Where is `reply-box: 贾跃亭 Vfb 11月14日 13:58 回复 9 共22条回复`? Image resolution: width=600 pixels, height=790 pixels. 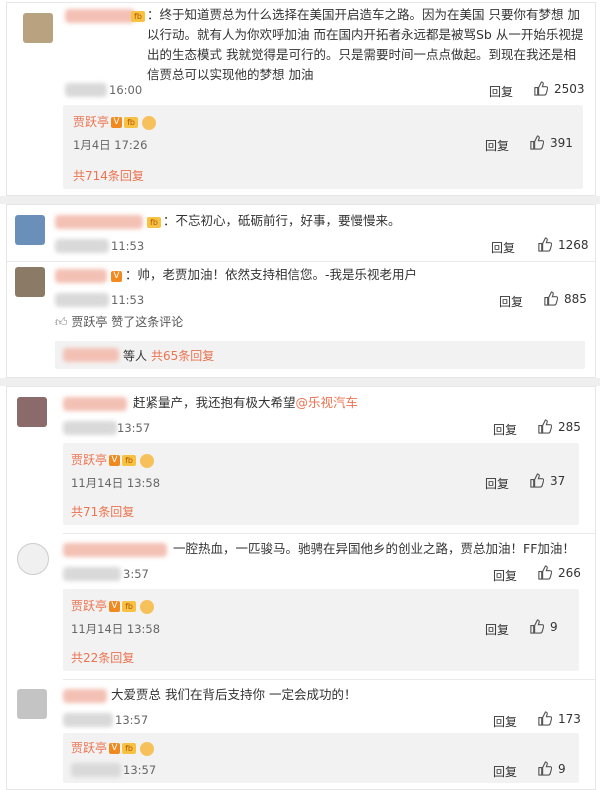 reply-box: 贾跃亭 Vfb 11月14日 13:58 回复 9 共22条回复 is located at coordinates (321, 630).